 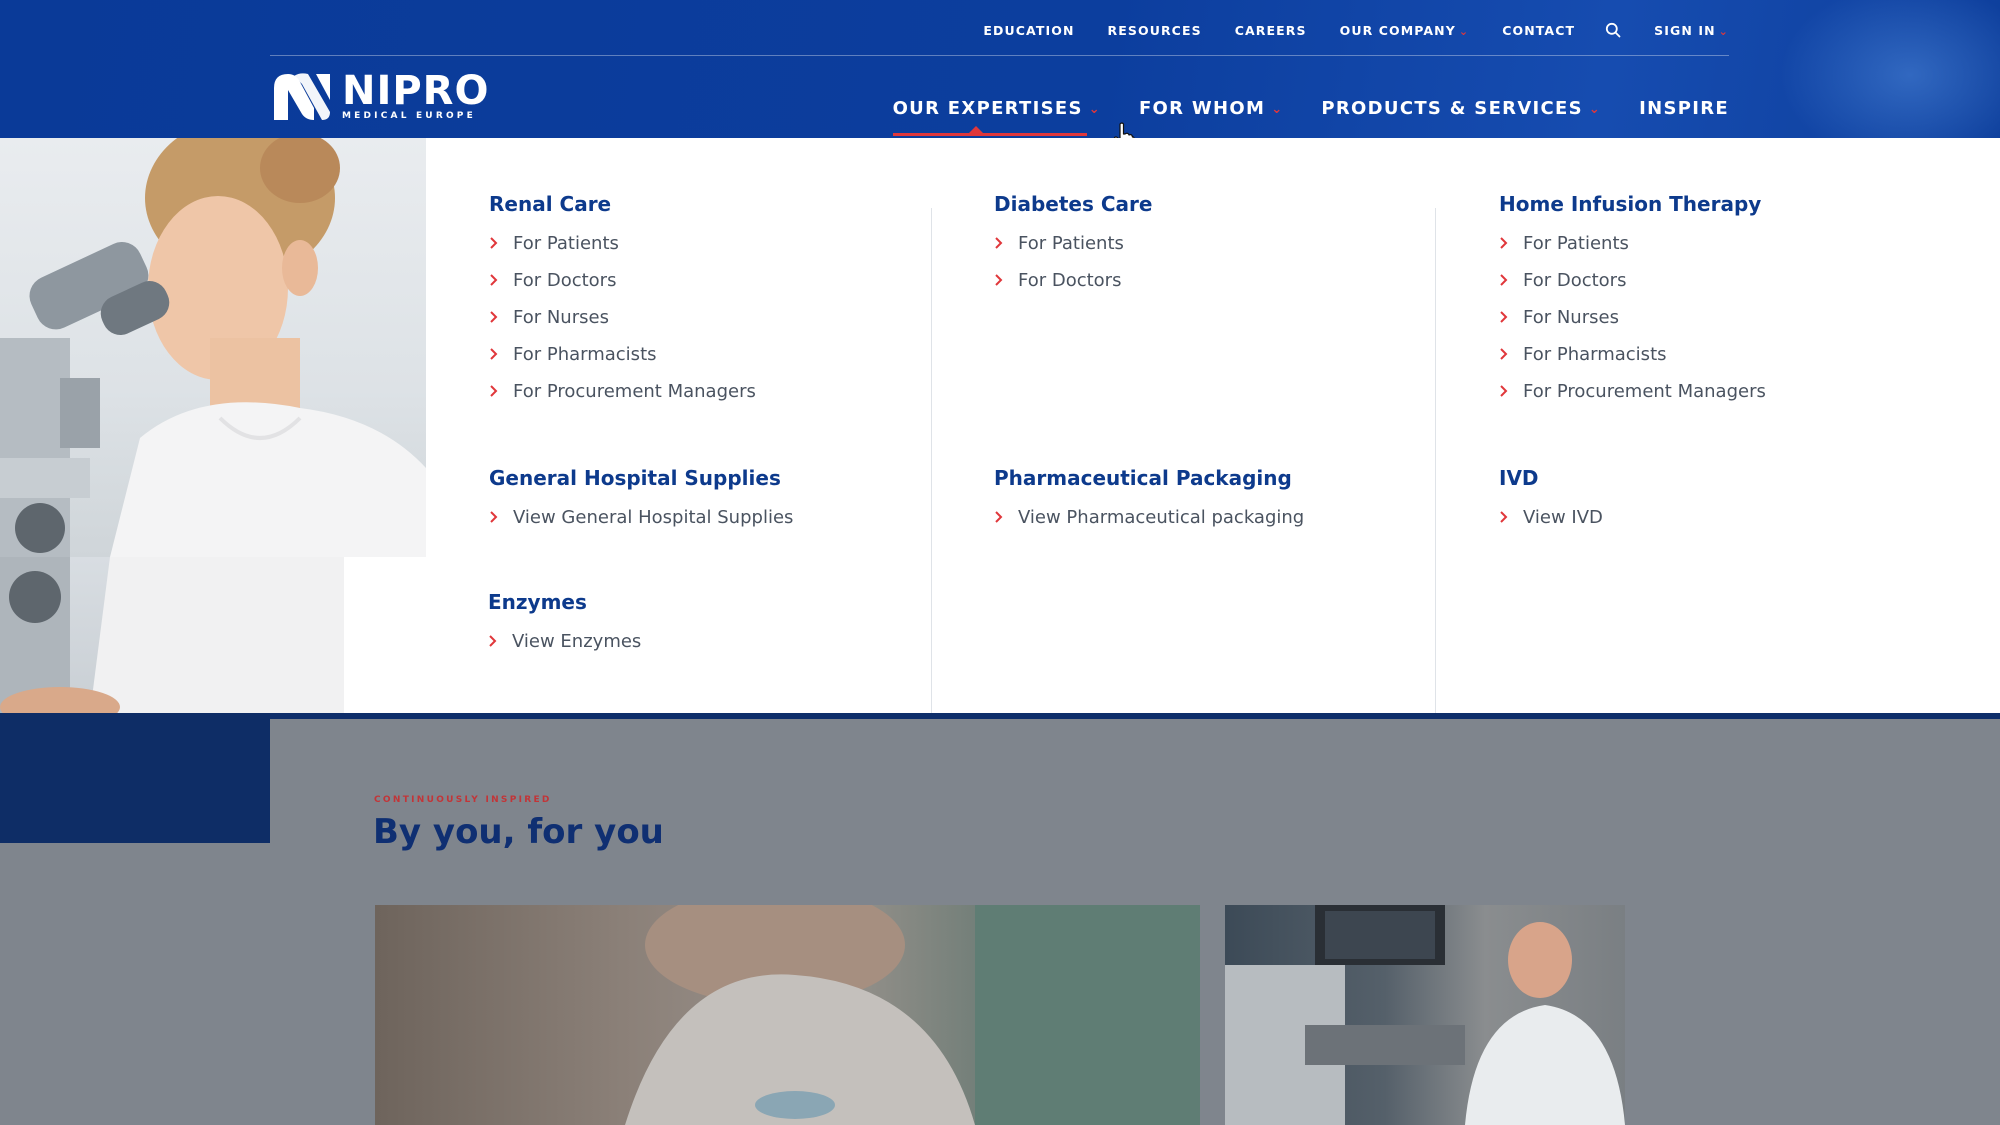 What do you see at coordinates (1613, 30) in the screenshot?
I see `search-icon` at bounding box center [1613, 30].